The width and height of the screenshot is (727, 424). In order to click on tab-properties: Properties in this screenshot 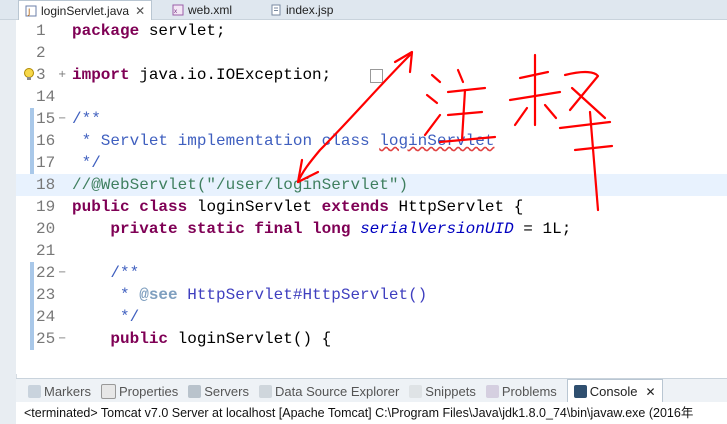, I will do `click(139, 391)`.